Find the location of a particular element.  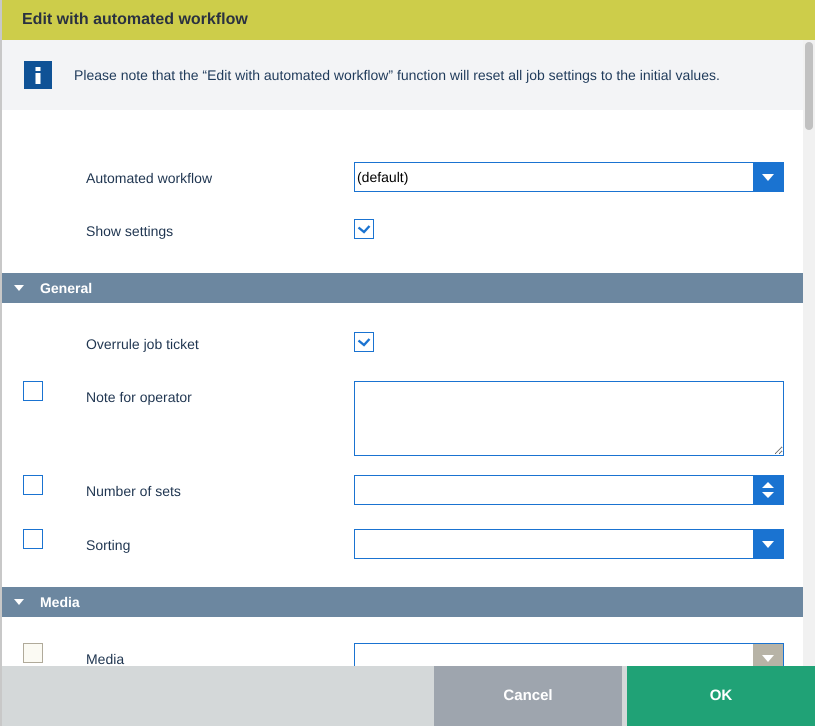

field-label: Overrule job ticket is located at coordinates (143, 344).